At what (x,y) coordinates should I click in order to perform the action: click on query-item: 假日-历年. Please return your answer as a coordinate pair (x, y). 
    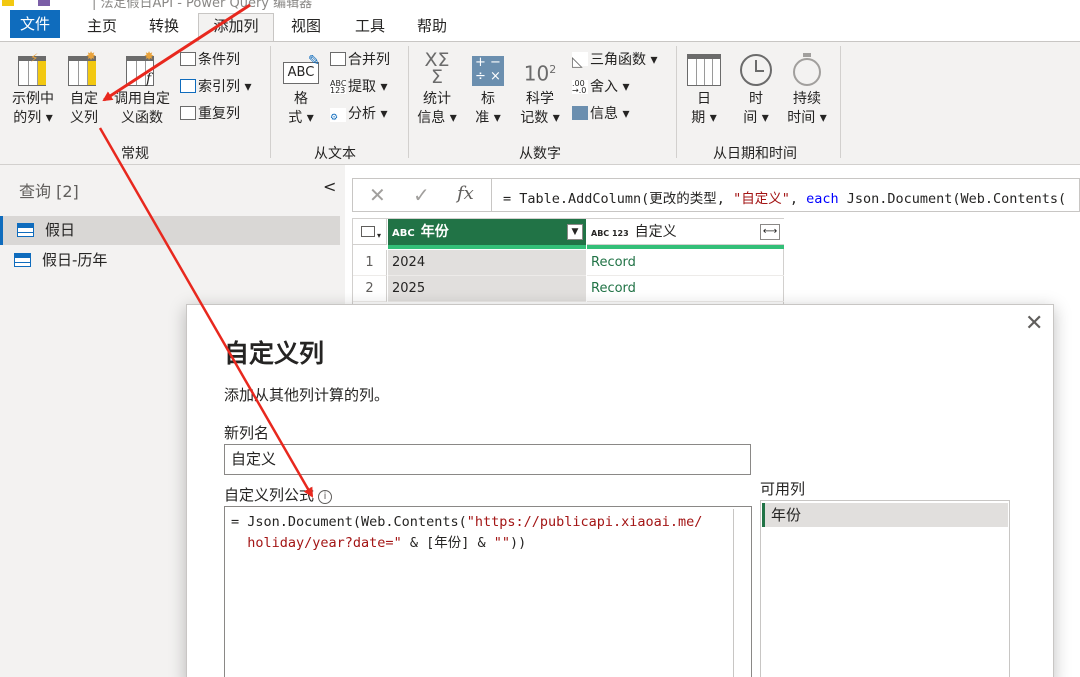
    Looking at the image, I should click on (170, 260).